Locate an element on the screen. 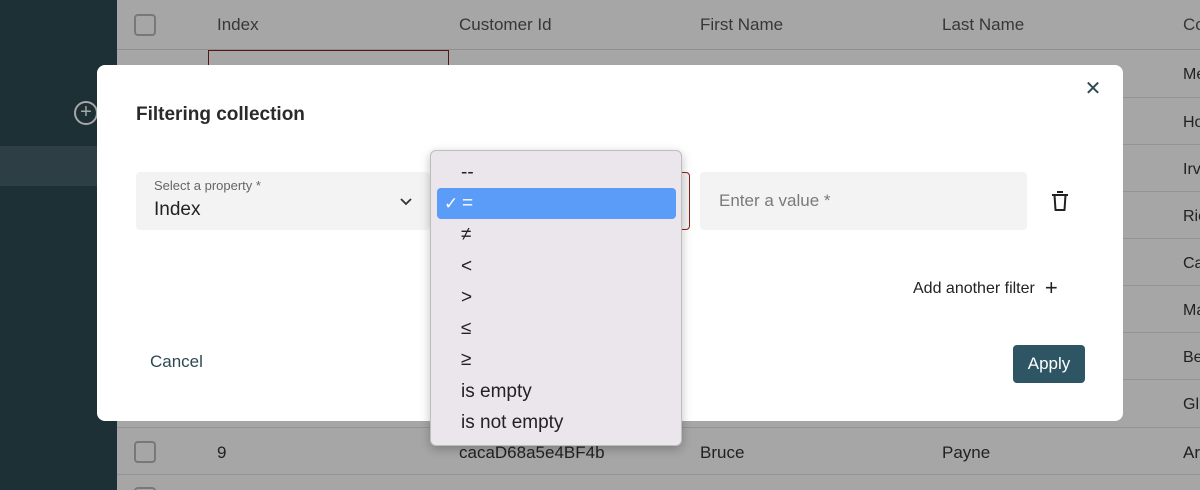 The width and height of the screenshot is (1200, 490). operator-option-greater-than: > is located at coordinates (556, 297).